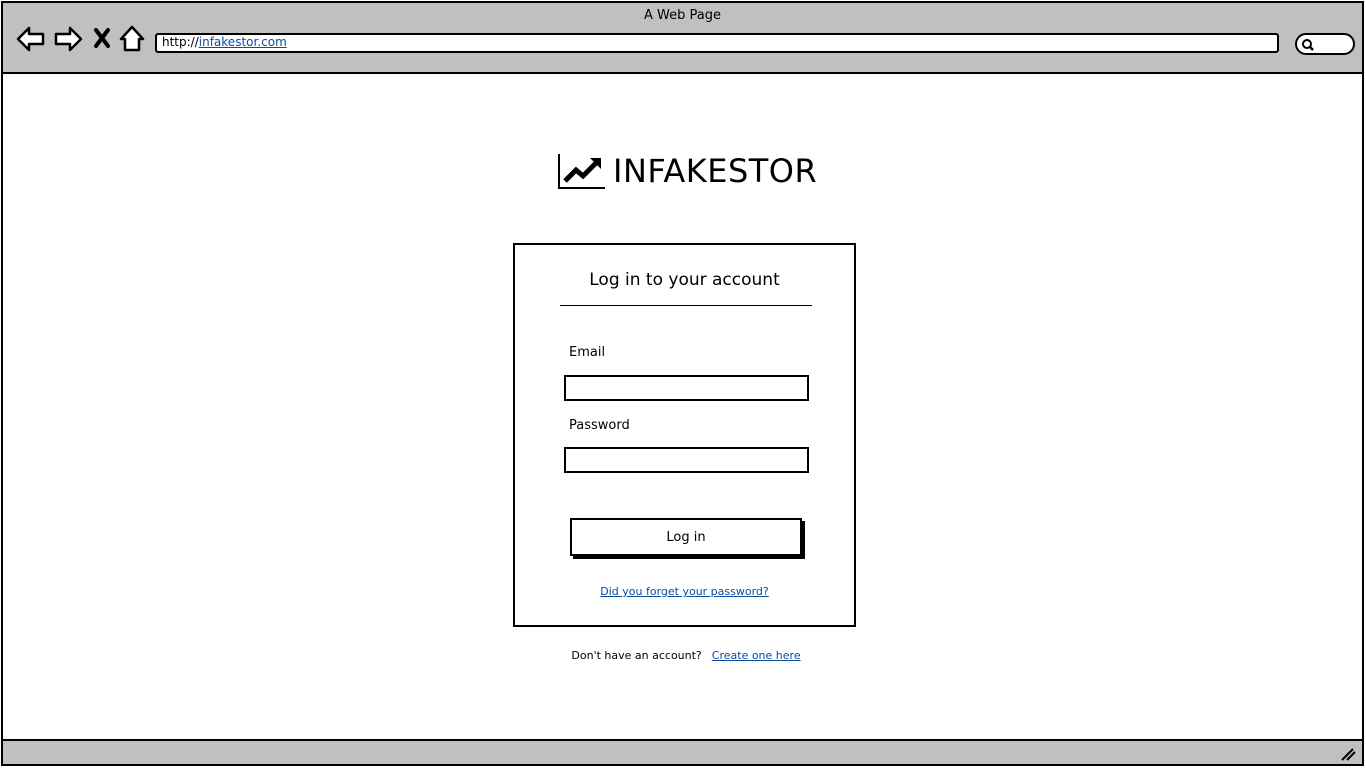 Image resolution: width=1366 pixels, height=768 pixels. I want to click on logo-text: INFAKESTOR, so click(715, 171).